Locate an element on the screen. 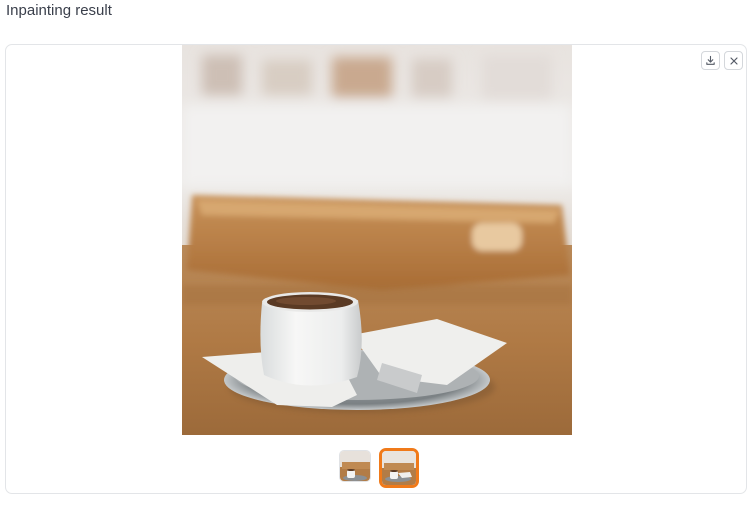 The image size is (755, 505). download-button is located at coordinates (710, 60).